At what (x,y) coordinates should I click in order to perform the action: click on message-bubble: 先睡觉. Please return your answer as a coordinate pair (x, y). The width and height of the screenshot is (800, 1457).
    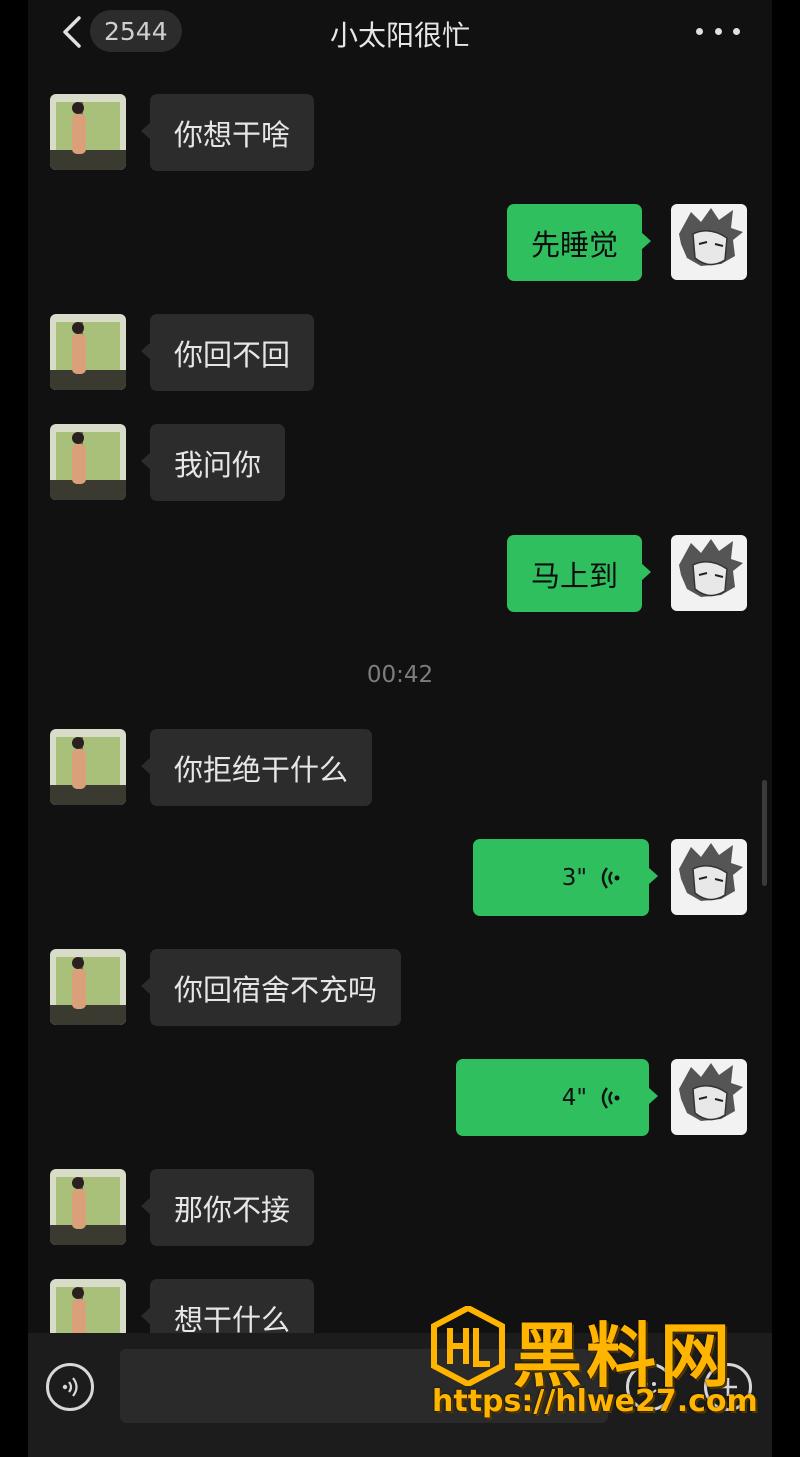
    Looking at the image, I should click on (579, 242).